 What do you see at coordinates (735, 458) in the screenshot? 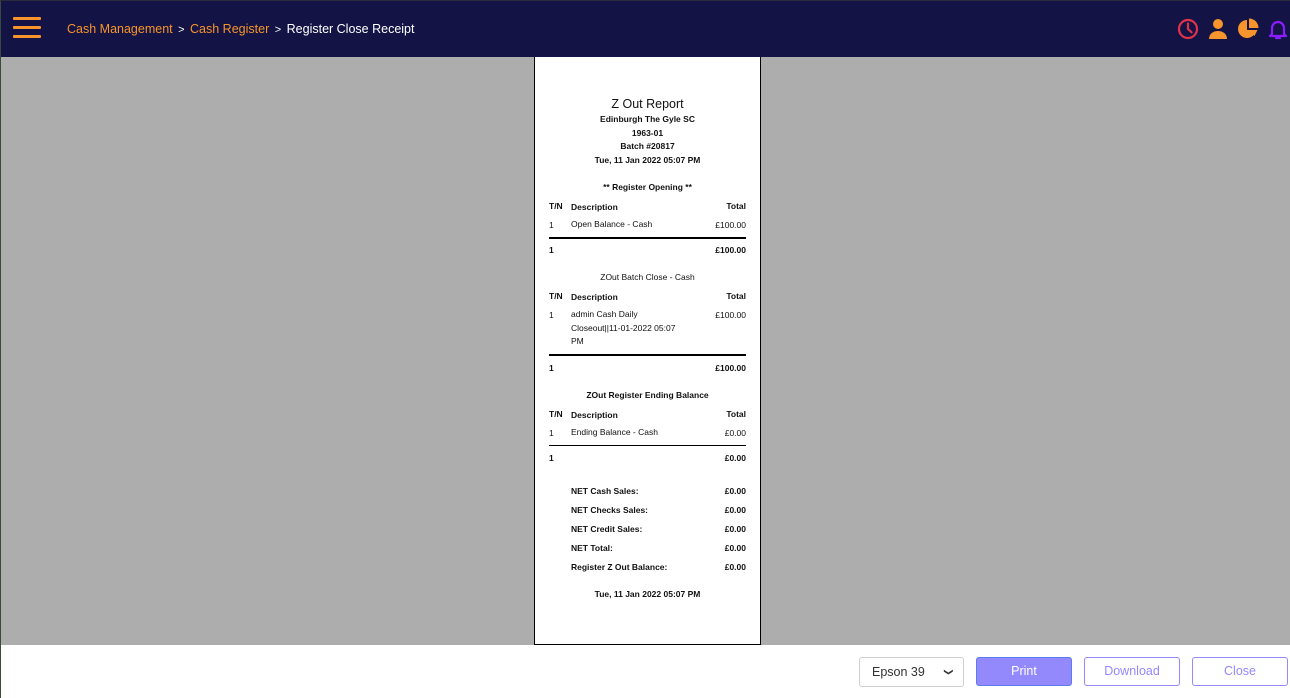
I see `summary-total: £0.00` at bounding box center [735, 458].